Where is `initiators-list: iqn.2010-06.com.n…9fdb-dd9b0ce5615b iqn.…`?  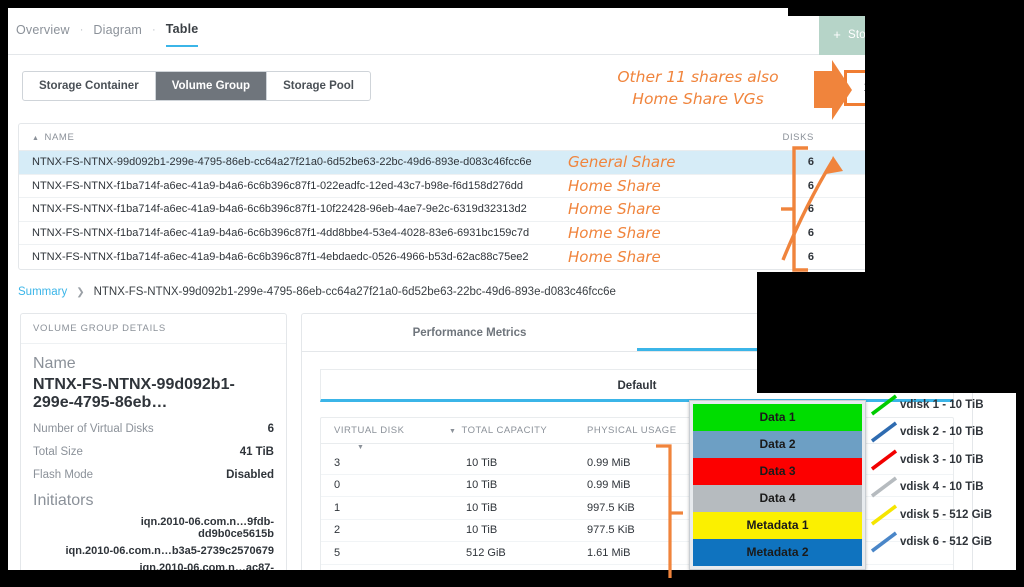 initiators-list: iqn.2010-06.com.n…9fdb-dd9b0ce5615b iqn.… is located at coordinates (153, 547).